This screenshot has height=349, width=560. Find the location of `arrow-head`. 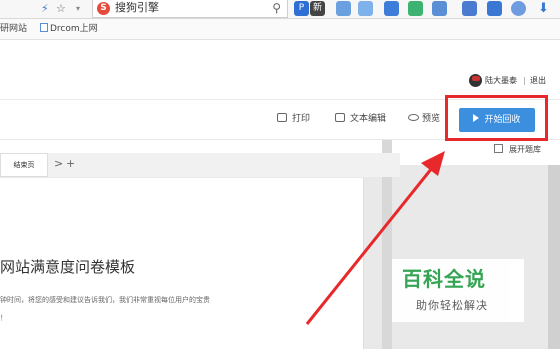

arrow-head is located at coordinates (433, 163).